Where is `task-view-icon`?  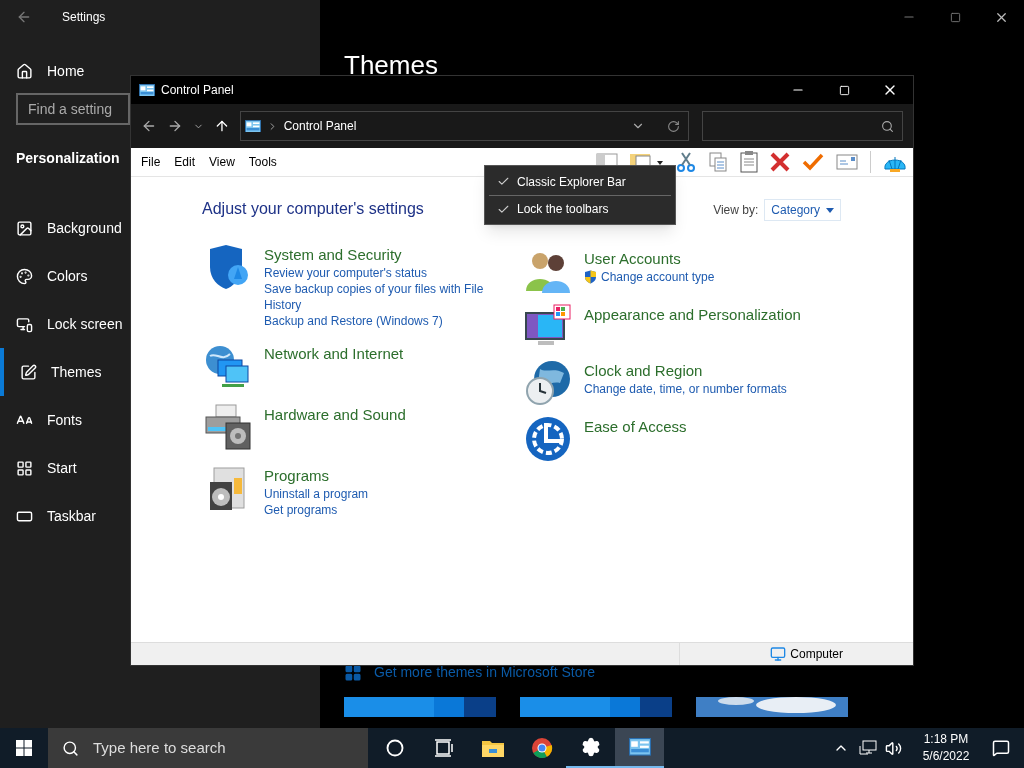
task-view-icon is located at coordinates (443, 748).